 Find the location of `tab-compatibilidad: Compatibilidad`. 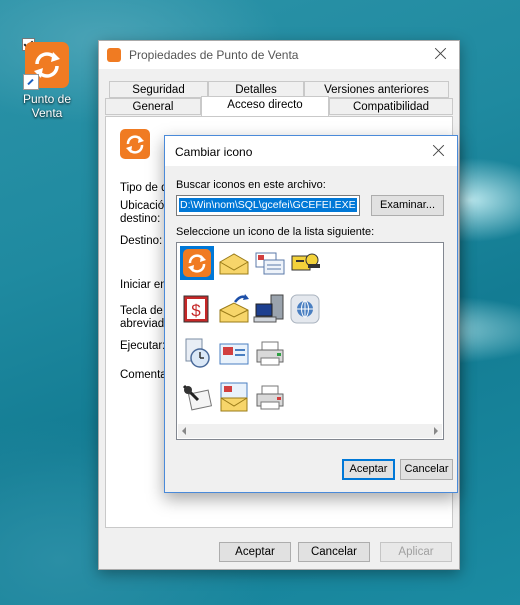

tab-compatibilidad: Compatibilidad is located at coordinates (391, 106).